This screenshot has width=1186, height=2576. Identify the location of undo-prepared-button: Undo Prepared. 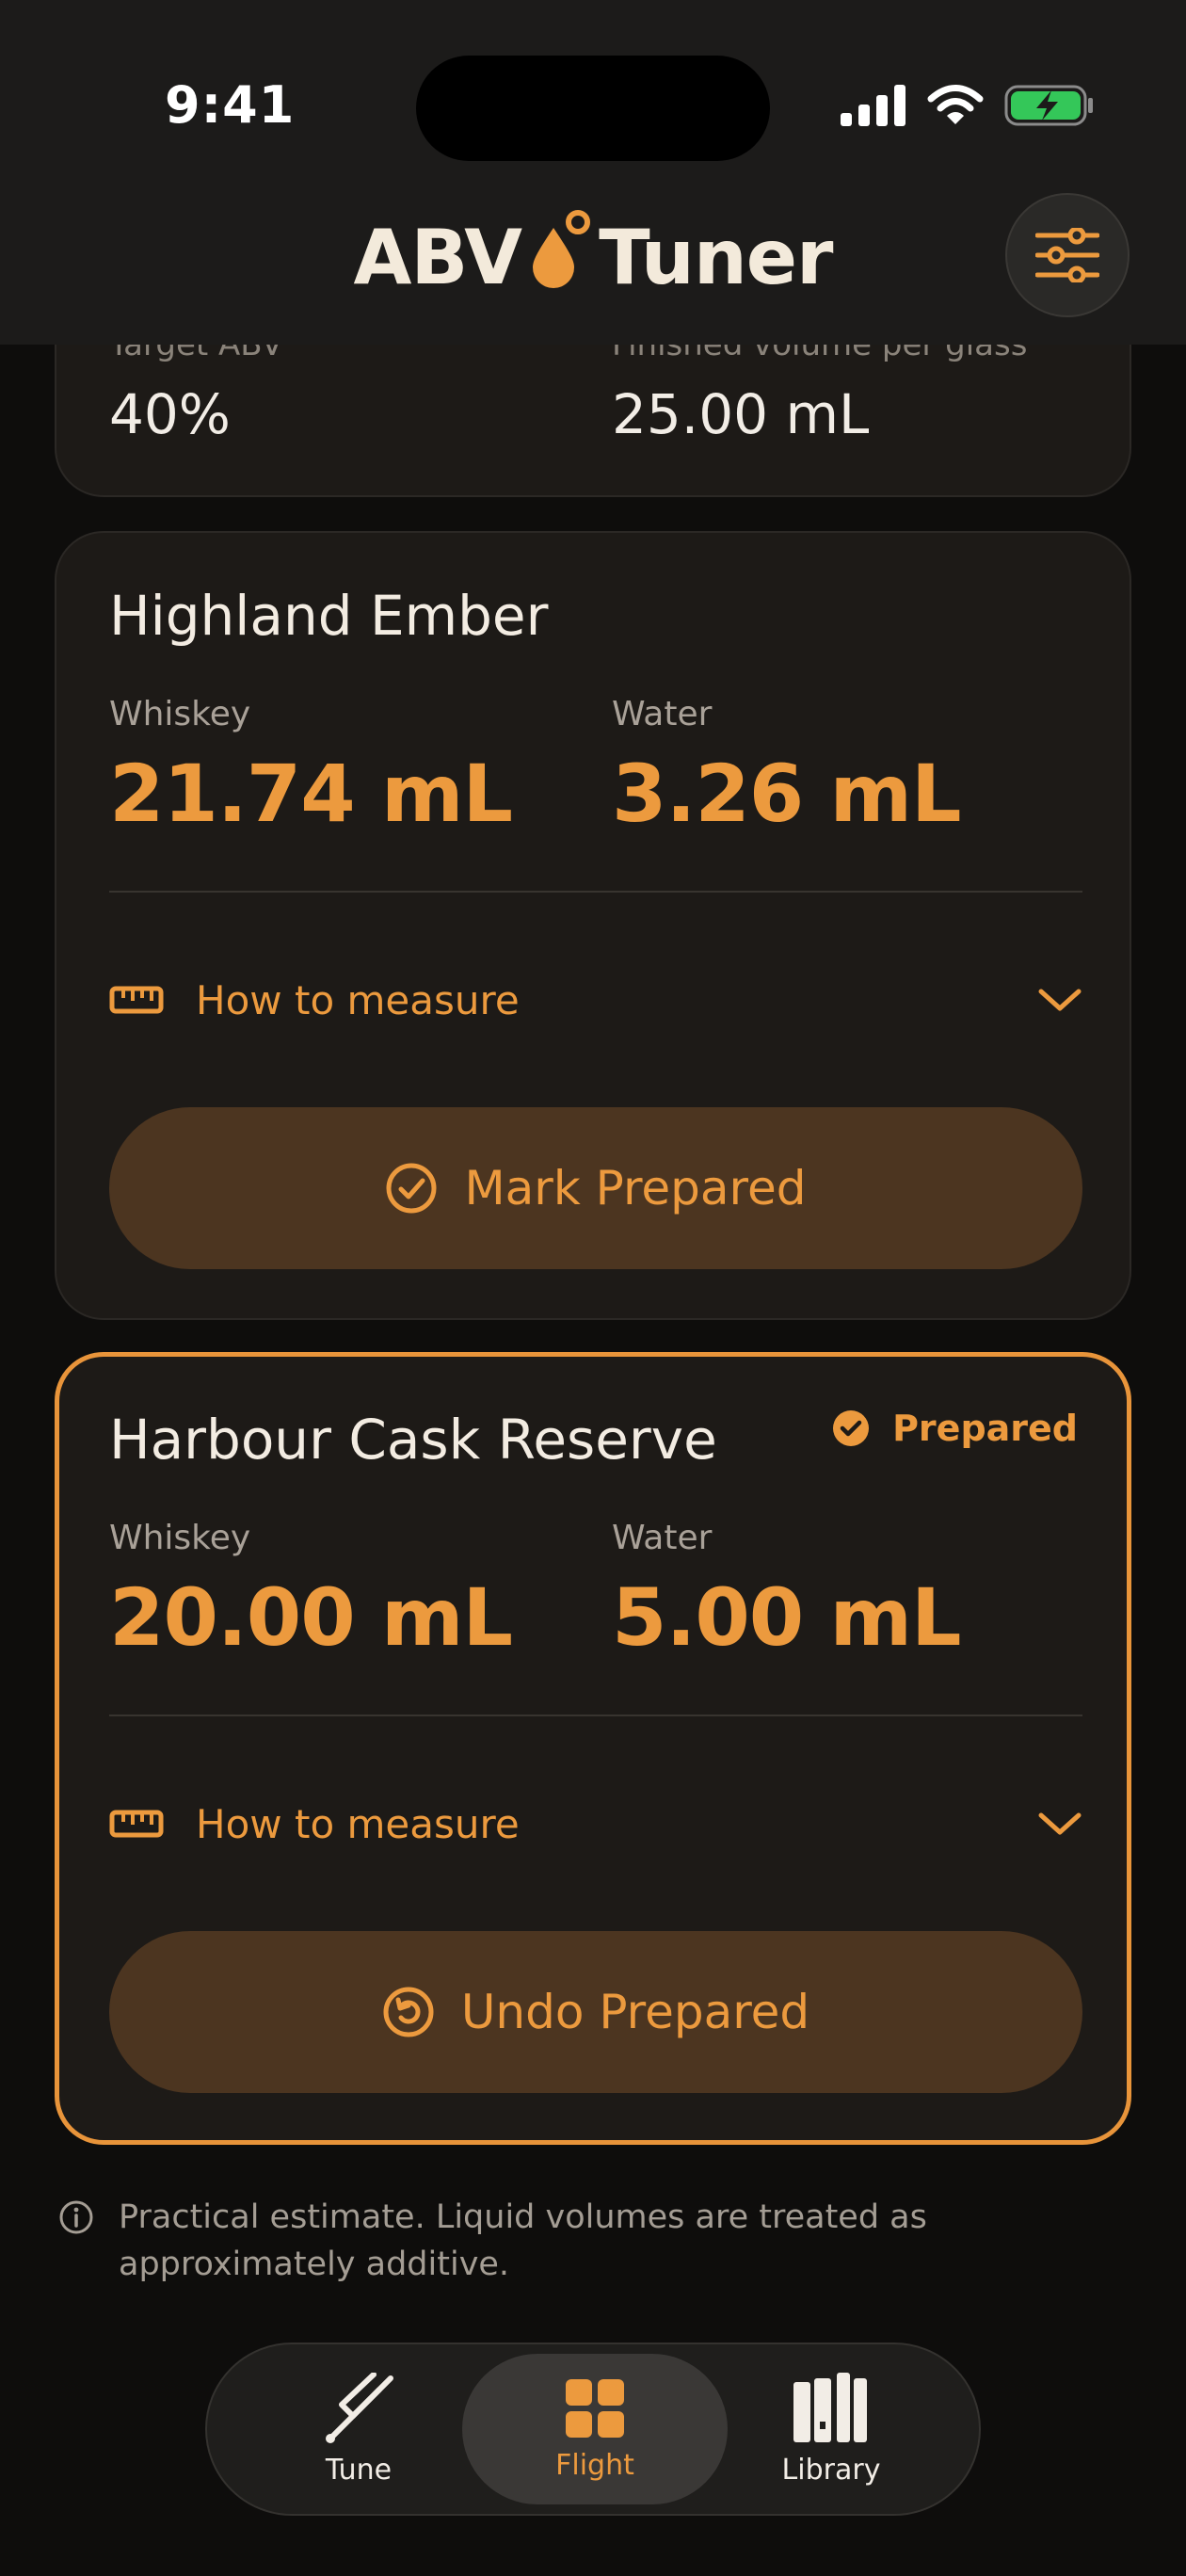
(595, 2012).